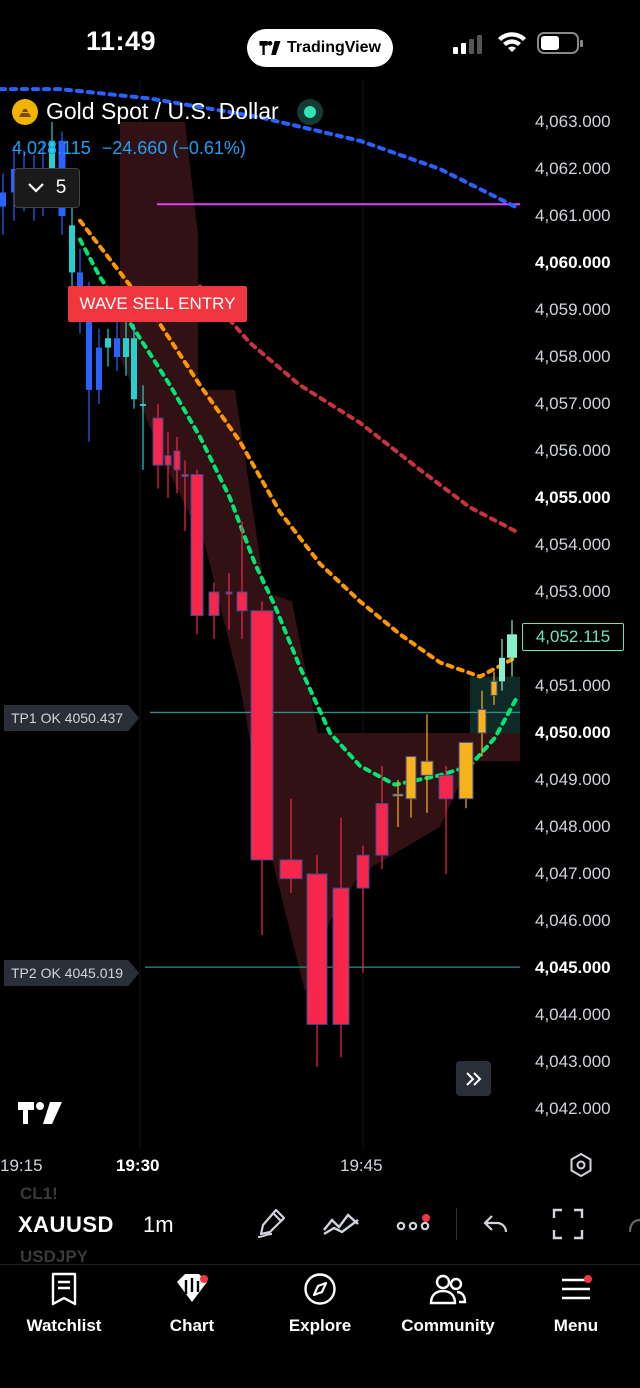 The image size is (640, 1388). Describe the element at coordinates (573, 403) in the screenshot. I see `price-tick: 4,057.000` at that location.